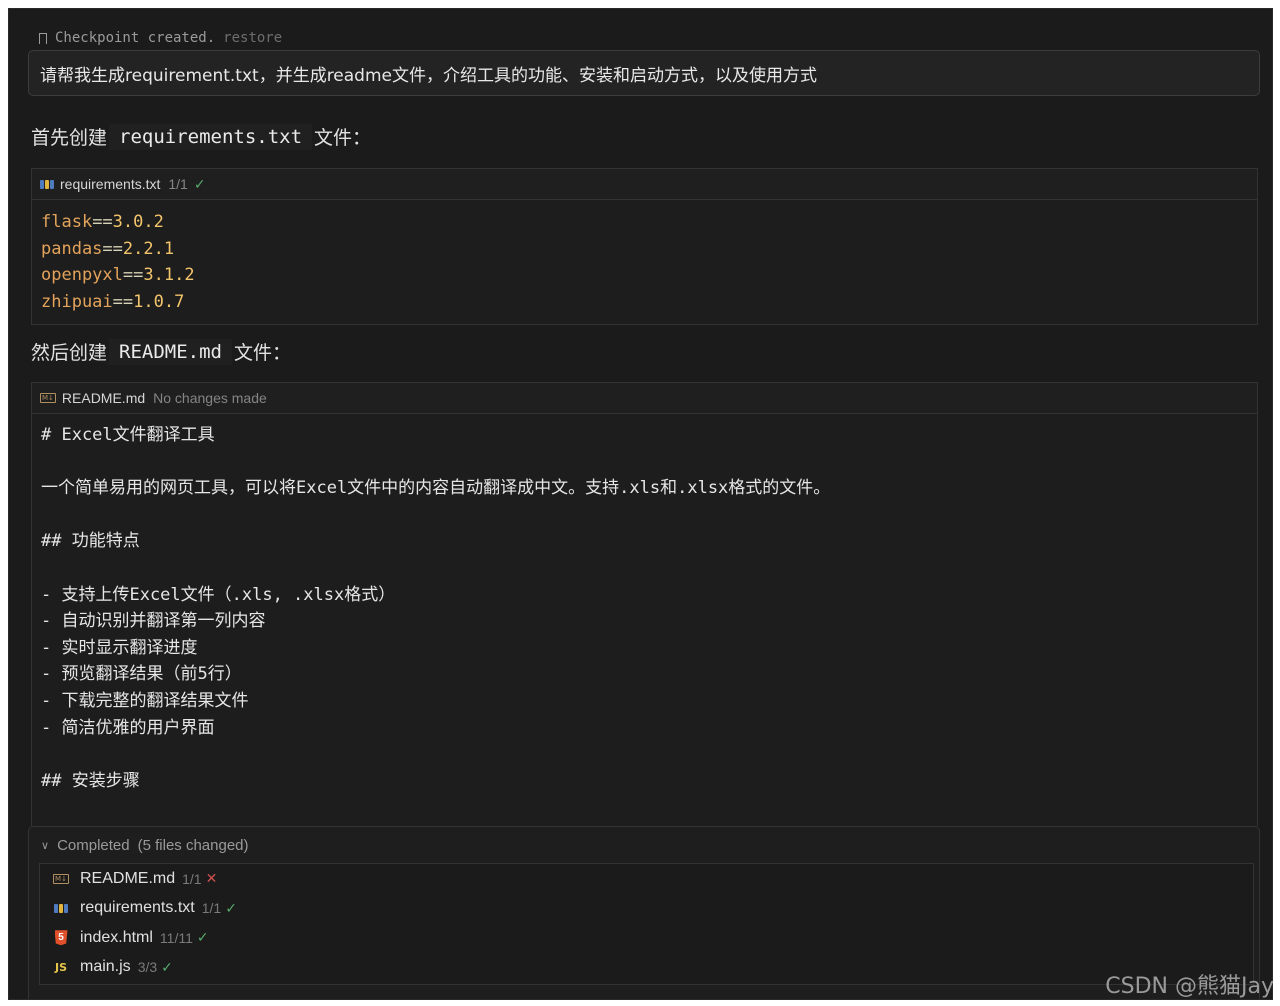  I want to click on completed-title: Completed, so click(93, 845).